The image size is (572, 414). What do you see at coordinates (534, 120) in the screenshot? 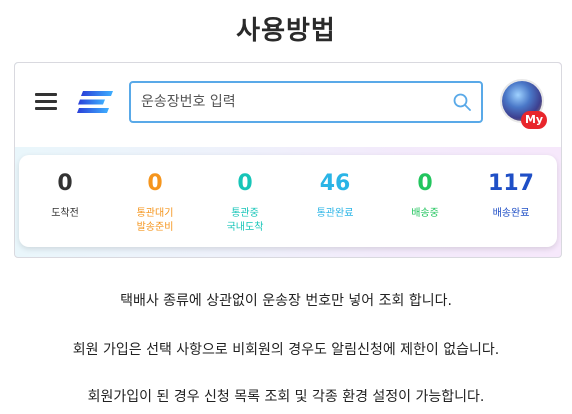
I see `my-badge: My` at bounding box center [534, 120].